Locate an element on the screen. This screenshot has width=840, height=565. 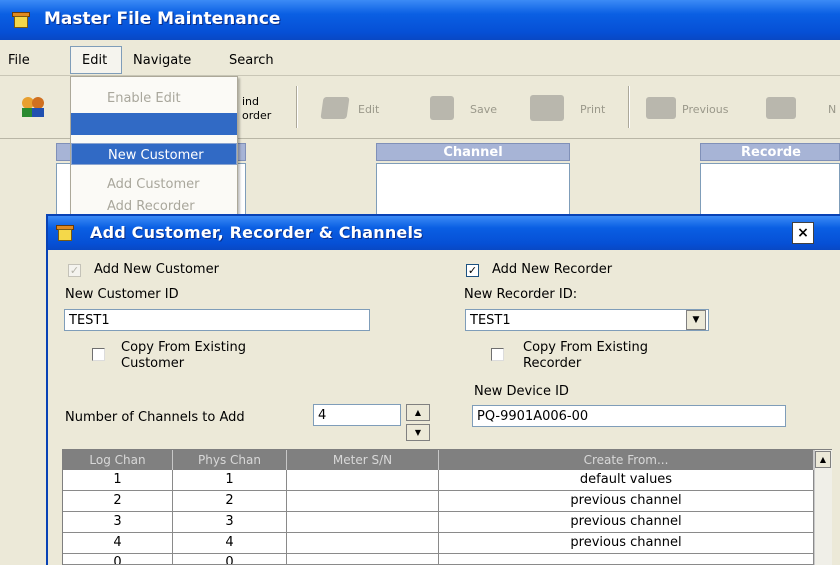
users-icon is located at coordinates (35, 108).